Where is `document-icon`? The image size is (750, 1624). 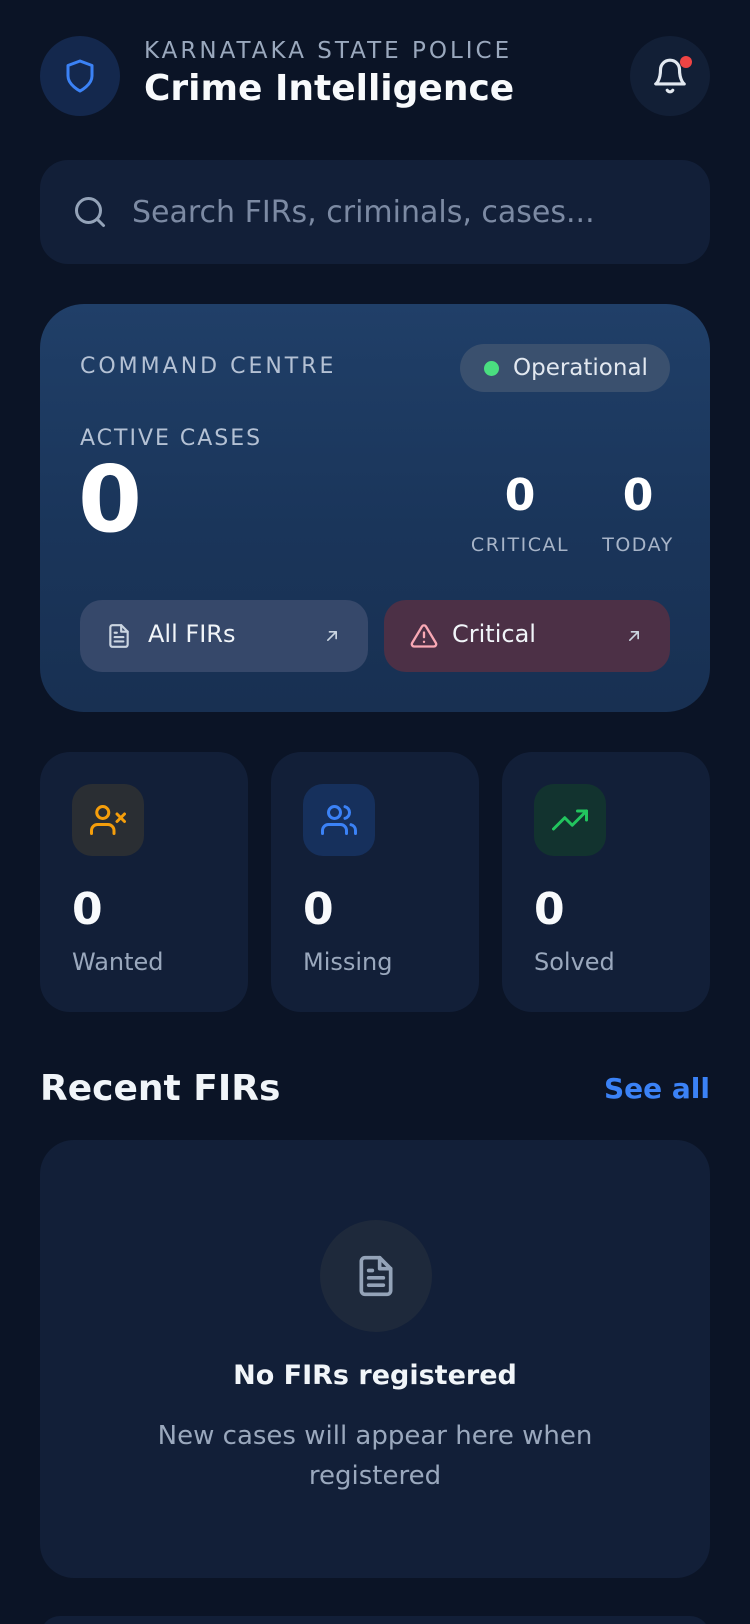 document-icon is located at coordinates (376, 1276).